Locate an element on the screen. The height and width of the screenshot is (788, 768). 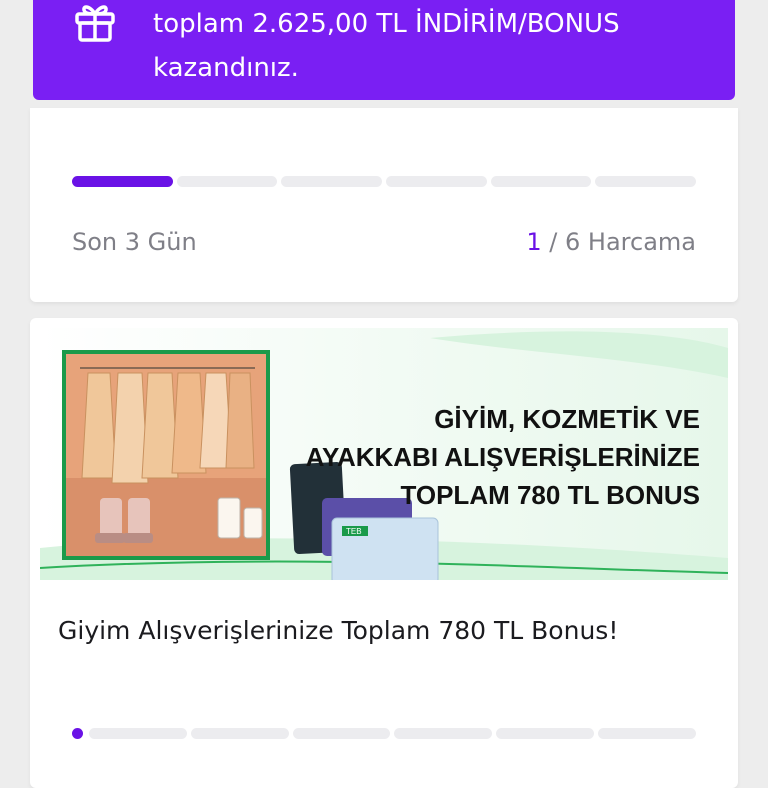
card-brand-label: TEB is located at coordinates (354, 531).